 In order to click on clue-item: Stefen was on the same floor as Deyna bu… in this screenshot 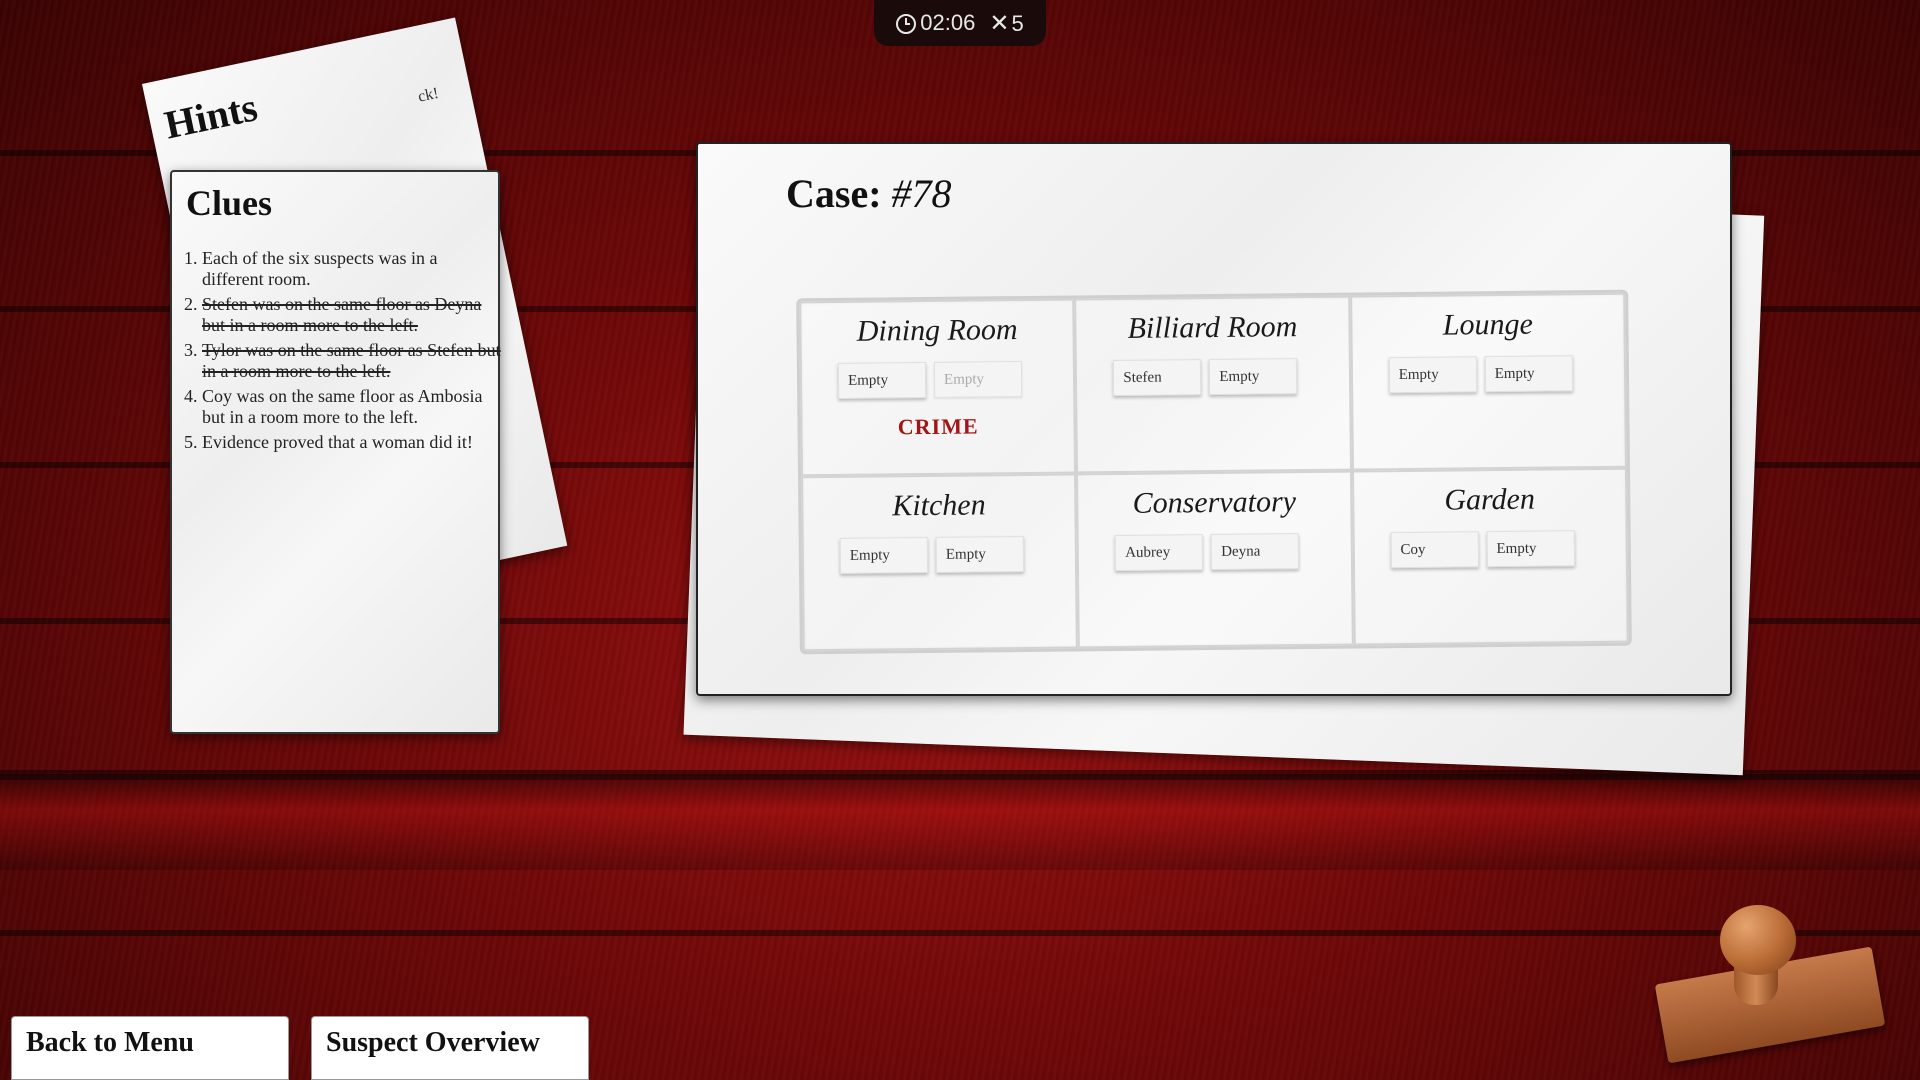, I will do `click(352, 315)`.